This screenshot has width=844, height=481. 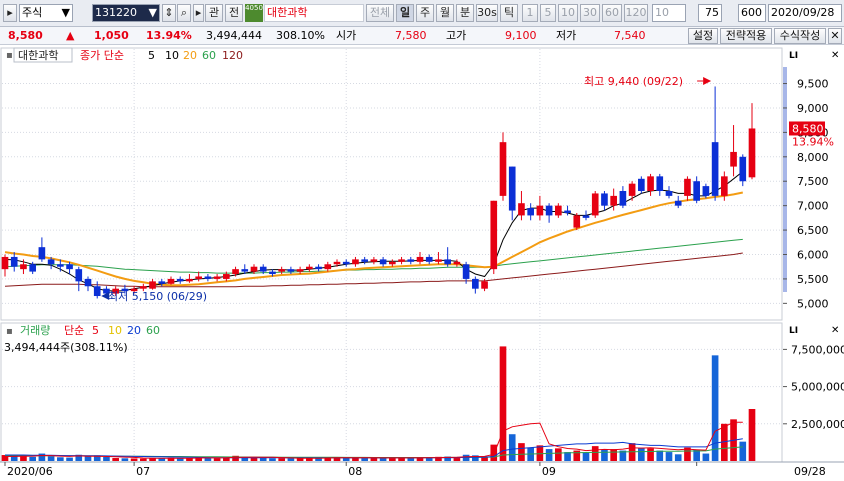 I want to click on minute-1-button: 1, so click(x=530, y=13).